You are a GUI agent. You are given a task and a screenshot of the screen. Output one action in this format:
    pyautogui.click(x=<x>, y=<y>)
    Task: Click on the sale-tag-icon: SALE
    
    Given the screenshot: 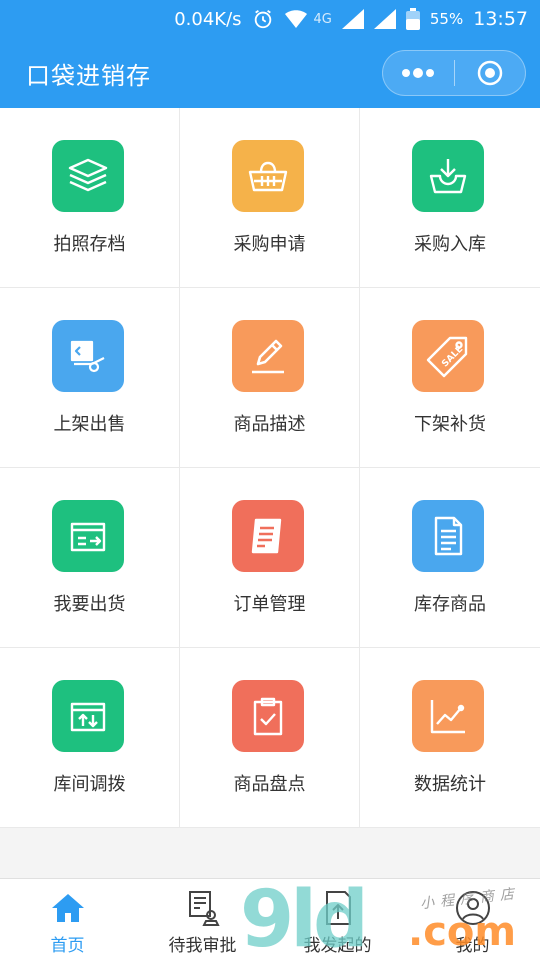 What is the action you would take?
    pyautogui.click(x=447, y=357)
    